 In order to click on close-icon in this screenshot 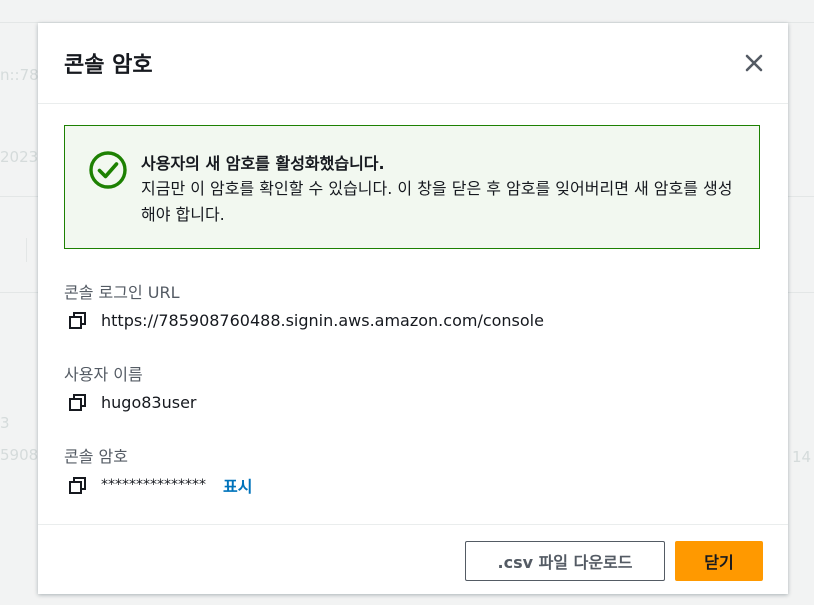, I will do `click(754, 63)`.